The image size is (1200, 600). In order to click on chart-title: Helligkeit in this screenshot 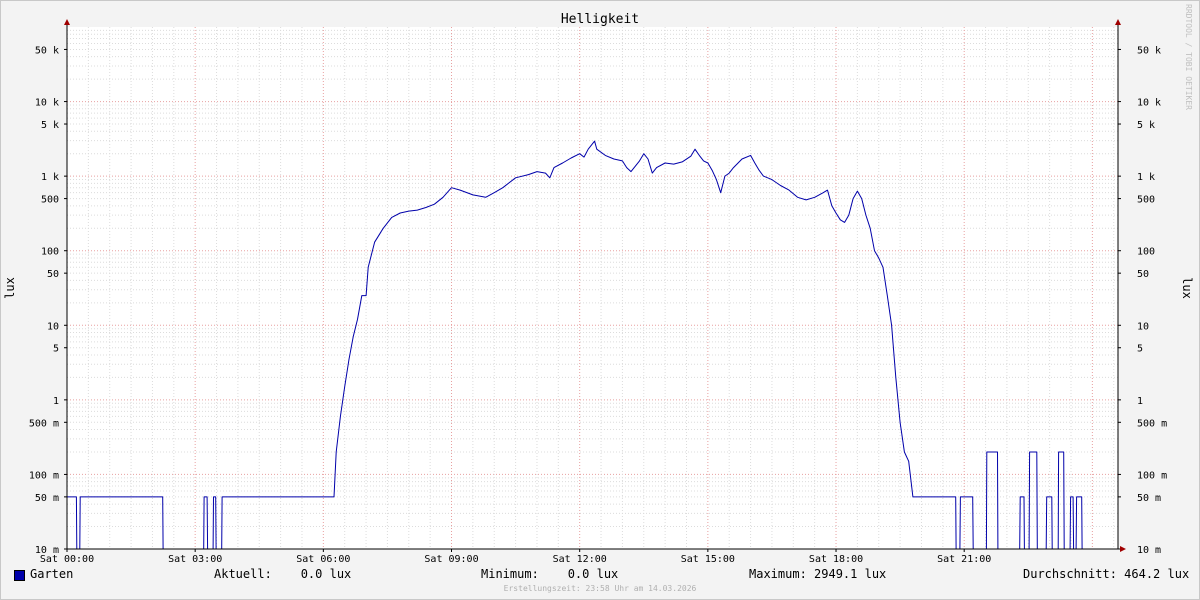, I will do `click(600, 19)`.